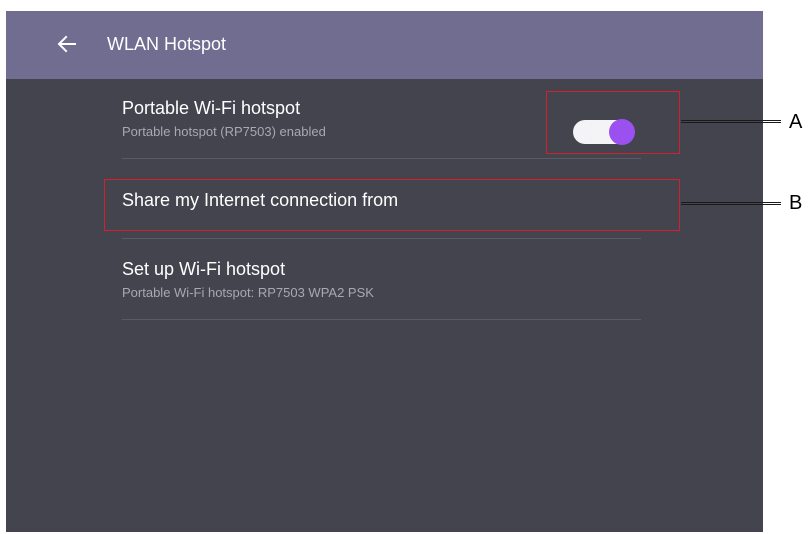 This screenshot has height=534, width=809. Describe the element at coordinates (731, 203) in the screenshot. I see `callout-leader-b` at that location.